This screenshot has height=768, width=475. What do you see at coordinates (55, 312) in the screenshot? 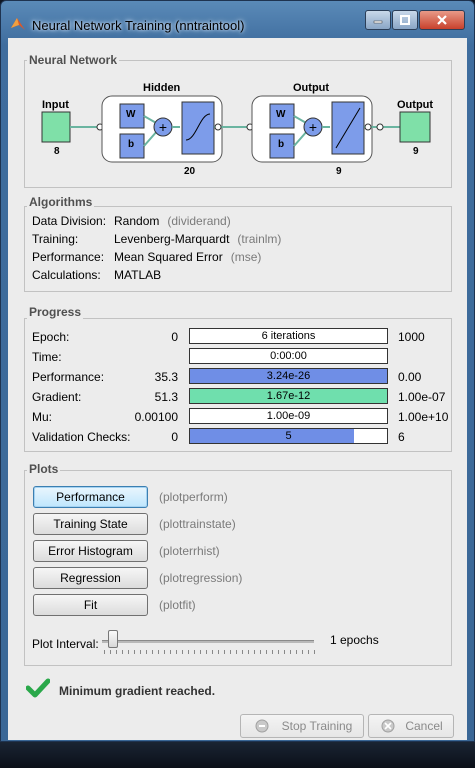
I see `progress-title: Progress` at bounding box center [55, 312].